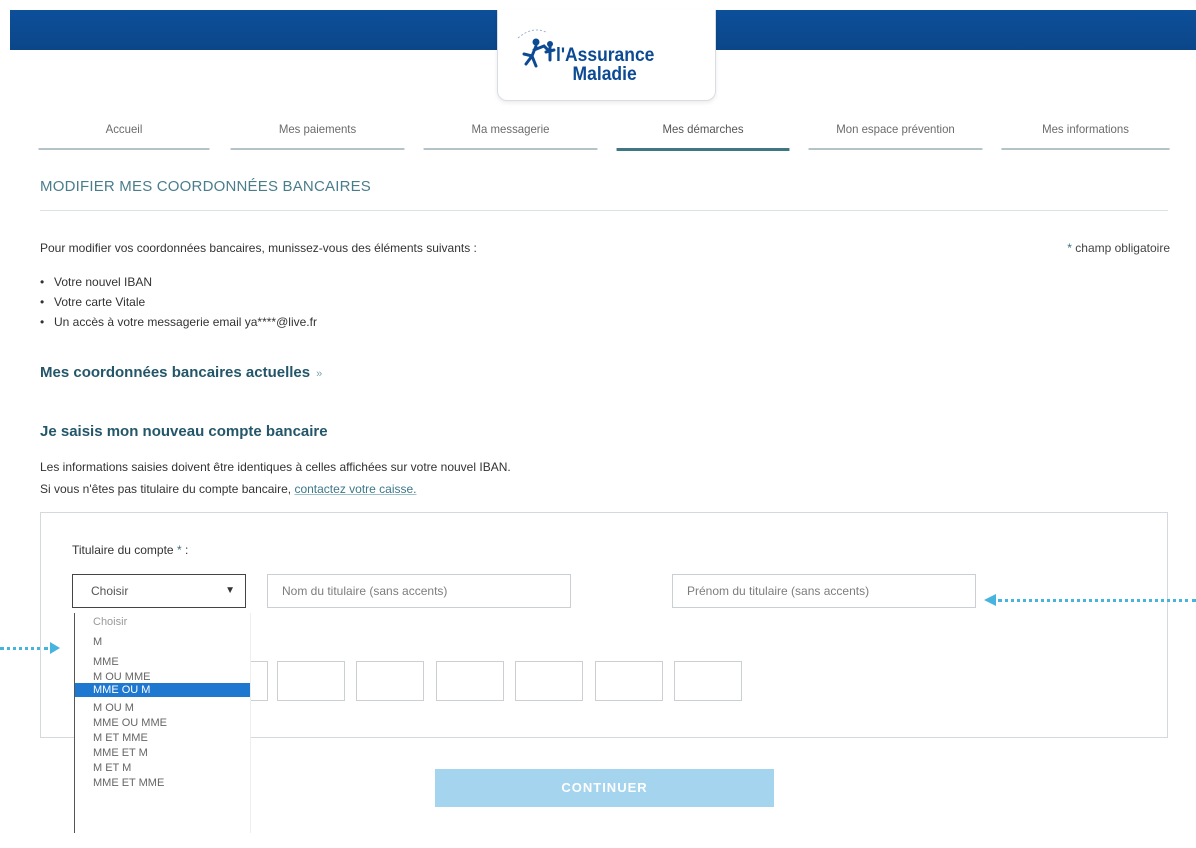 This screenshot has height=848, width=1196. I want to click on dropdown-option-selected: MME OU M, so click(162, 690).